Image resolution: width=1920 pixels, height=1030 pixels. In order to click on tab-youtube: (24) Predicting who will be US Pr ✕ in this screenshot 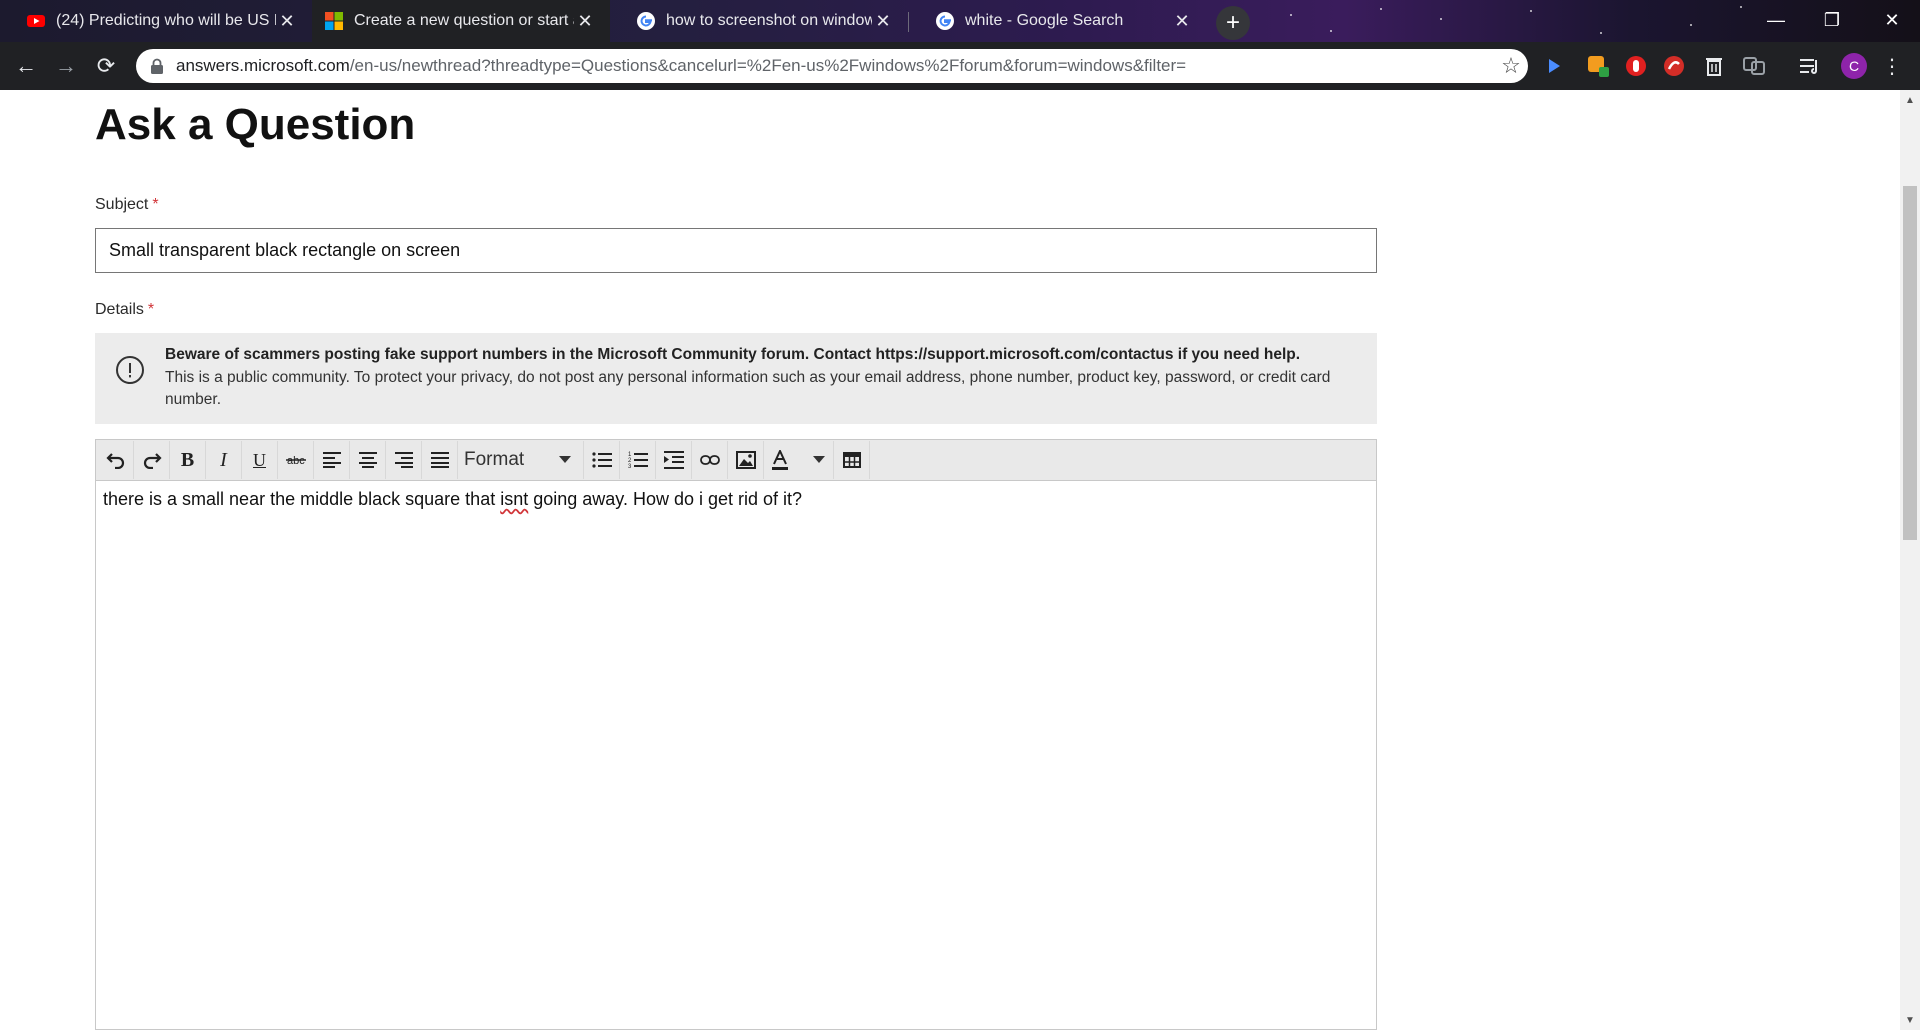, I will do `click(156, 21)`.